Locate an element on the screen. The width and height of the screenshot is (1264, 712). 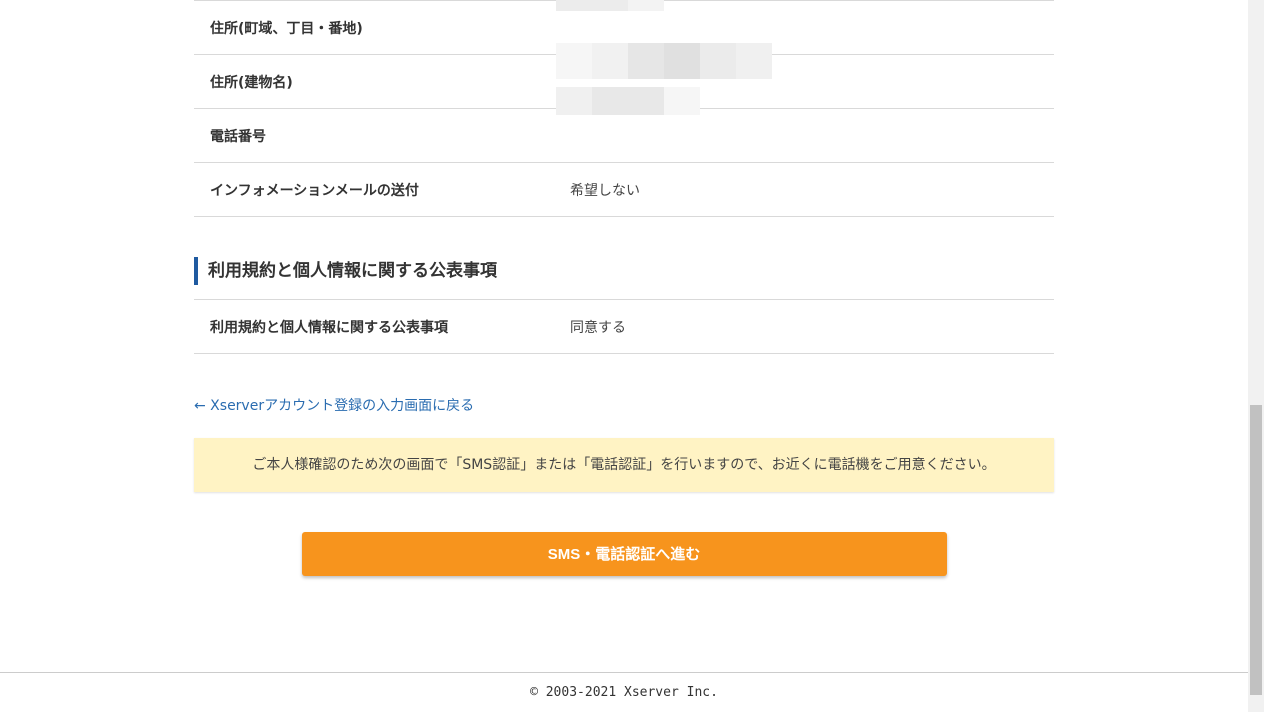
cta-container: SMS・電話認証へ進む is located at coordinates (624, 554).